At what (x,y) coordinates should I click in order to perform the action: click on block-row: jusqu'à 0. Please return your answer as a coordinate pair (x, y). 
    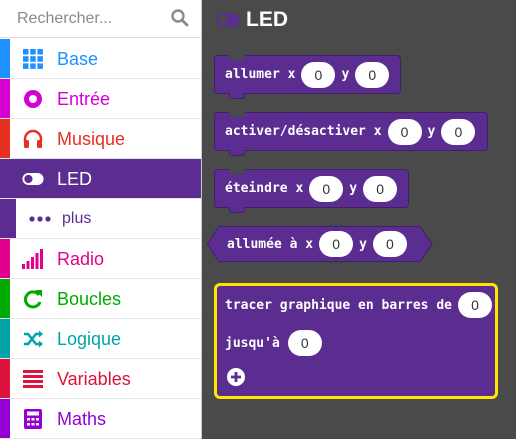
    Looking at the image, I should click on (276, 343).